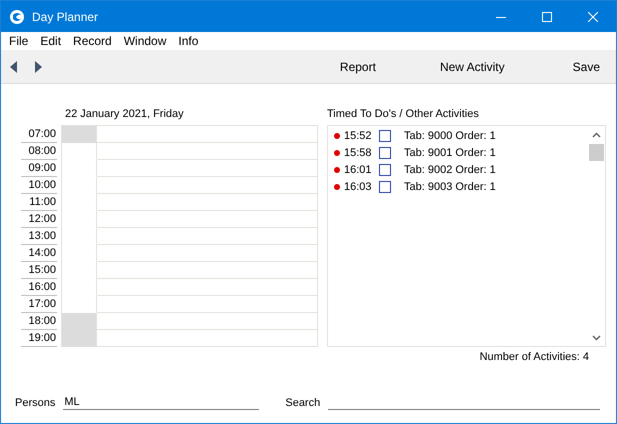 The image size is (617, 424). Describe the element at coordinates (17, 16) in the screenshot. I see `app-icon` at that location.